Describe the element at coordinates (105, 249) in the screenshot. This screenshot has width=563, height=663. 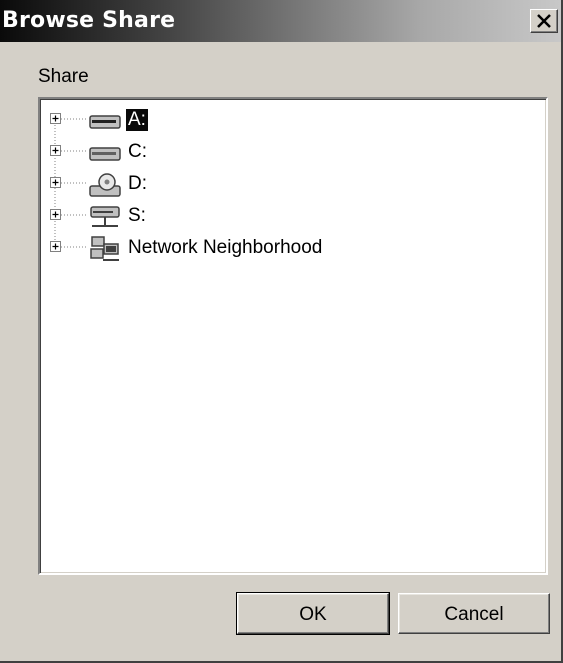
I see `network-neighborhood-icon` at that location.